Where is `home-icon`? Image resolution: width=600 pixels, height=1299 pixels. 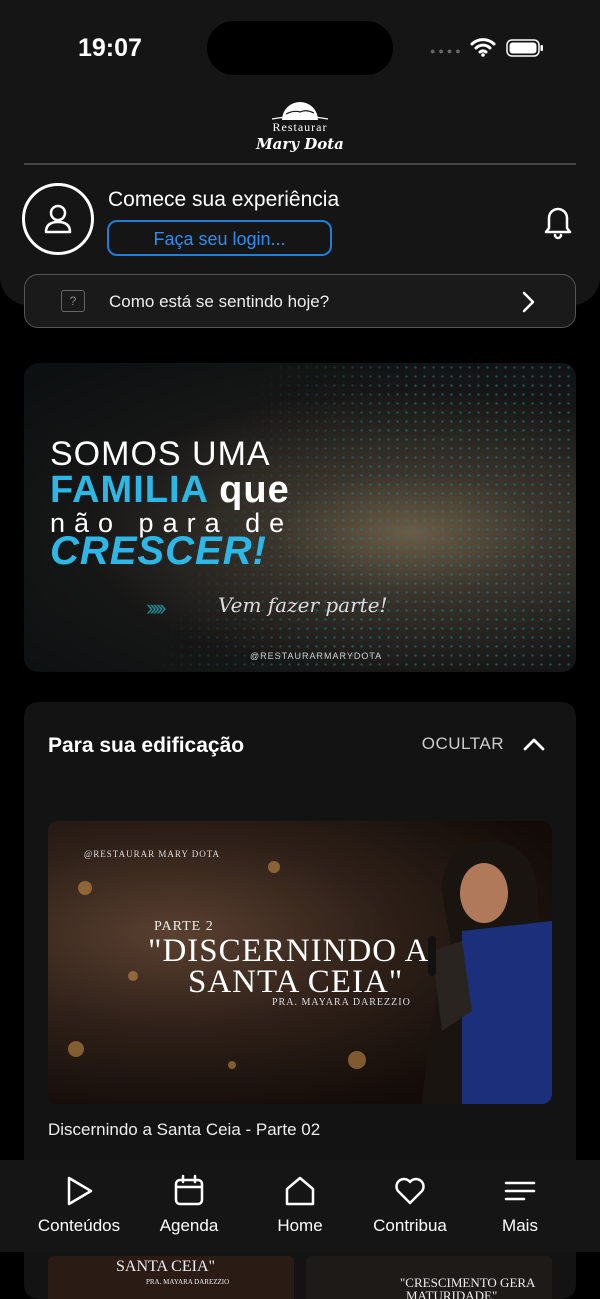
home-icon is located at coordinates (300, 1191).